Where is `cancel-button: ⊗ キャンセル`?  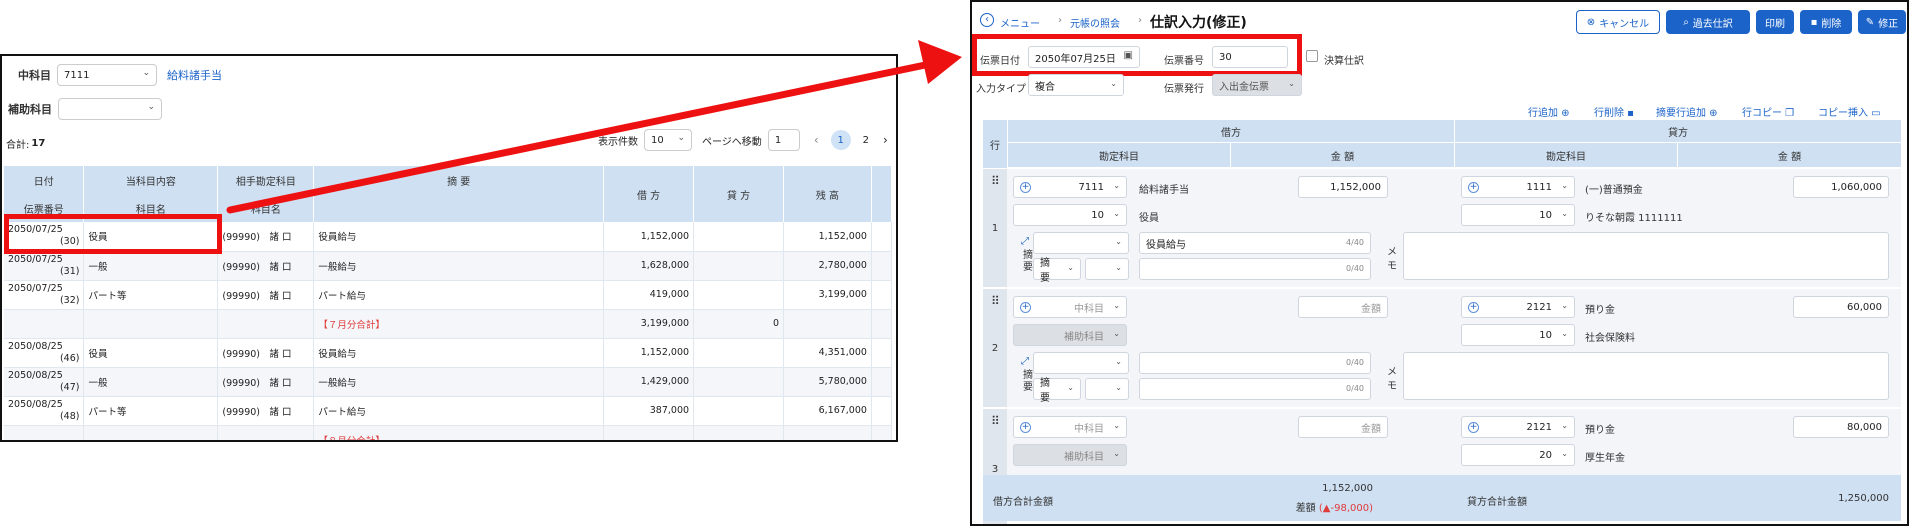
cancel-button: ⊗ キャンセル is located at coordinates (1618, 22).